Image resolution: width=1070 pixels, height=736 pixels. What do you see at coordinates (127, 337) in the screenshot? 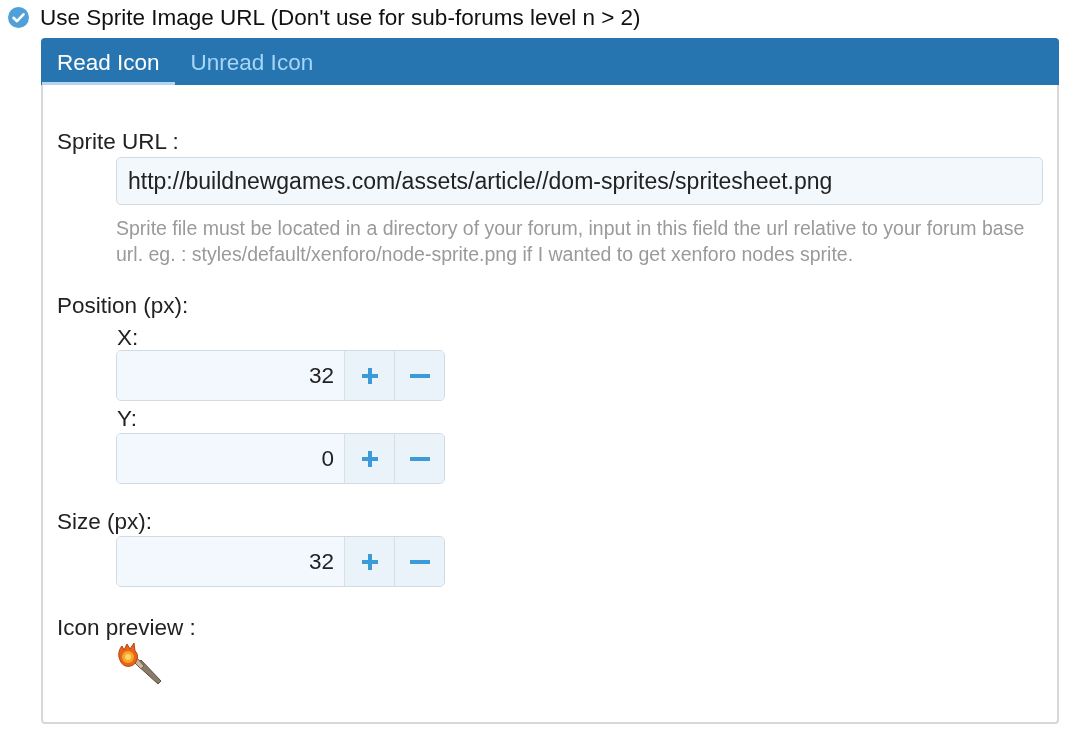
I see `axis-label: X:` at bounding box center [127, 337].